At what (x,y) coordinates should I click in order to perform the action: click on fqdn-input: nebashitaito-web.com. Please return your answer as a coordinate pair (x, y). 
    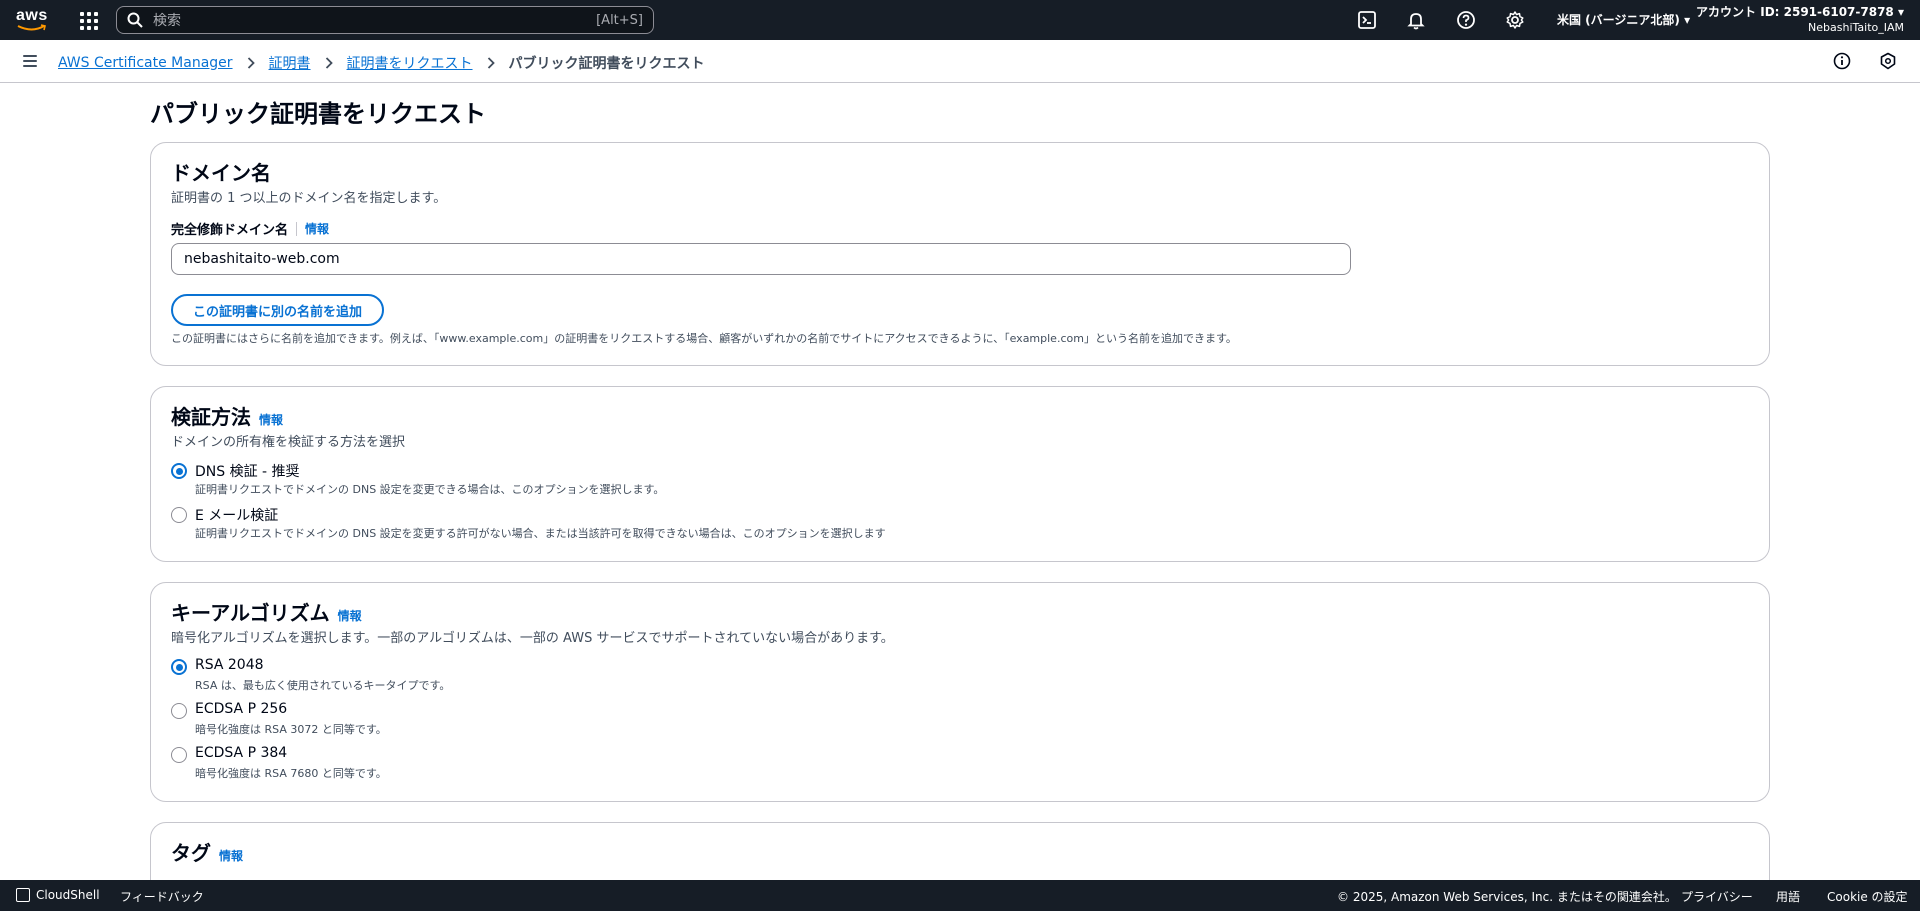
    Looking at the image, I should click on (761, 259).